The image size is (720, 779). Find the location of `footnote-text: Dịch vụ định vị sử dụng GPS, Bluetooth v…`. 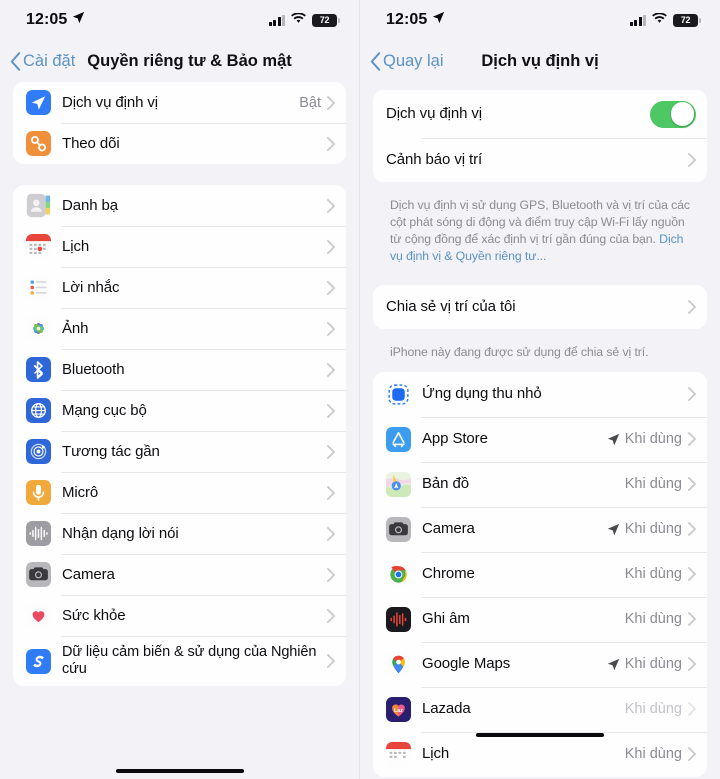

footnote-text: Dịch vụ định vị sử dụng GPS, Bluetooth v… is located at coordinates (540, 222).